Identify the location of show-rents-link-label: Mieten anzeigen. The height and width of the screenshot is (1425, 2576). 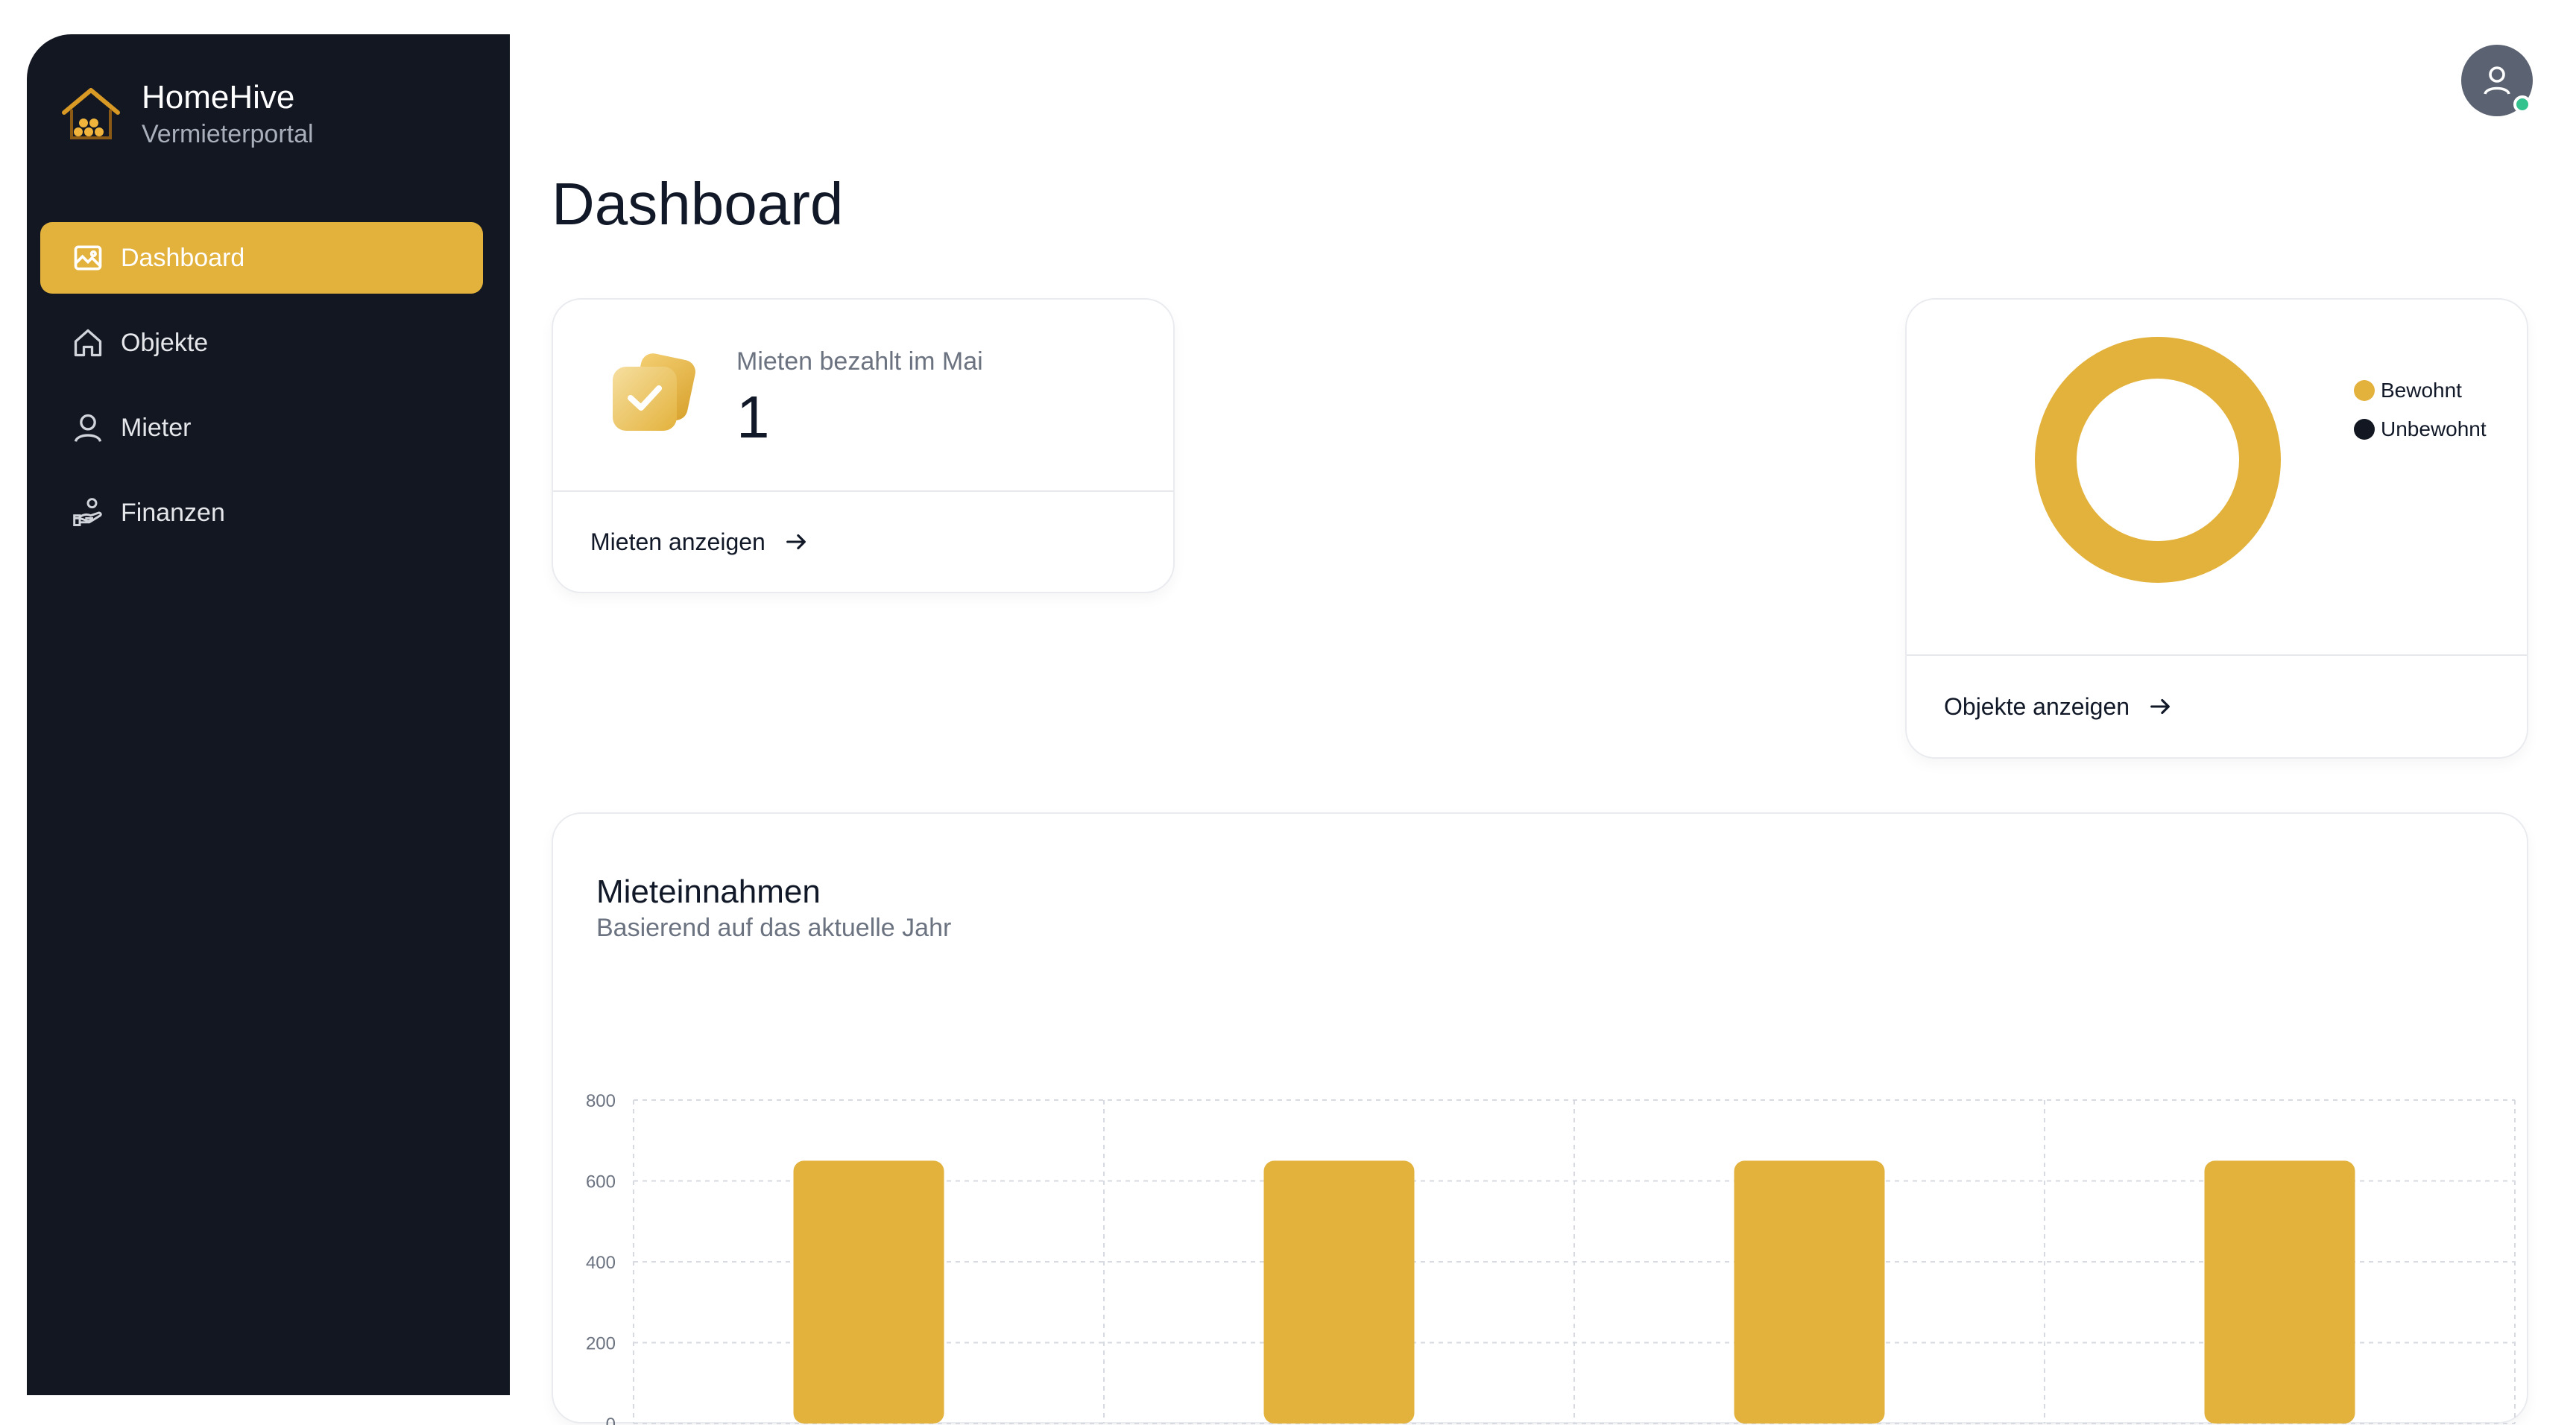
(677, 542).